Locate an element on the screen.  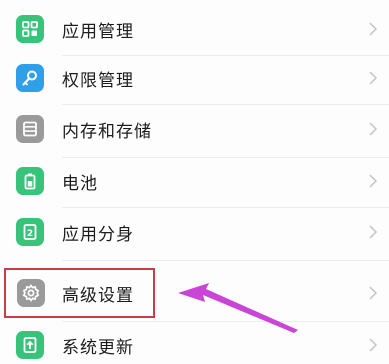
key-icon is located at coordinates (30, 78).